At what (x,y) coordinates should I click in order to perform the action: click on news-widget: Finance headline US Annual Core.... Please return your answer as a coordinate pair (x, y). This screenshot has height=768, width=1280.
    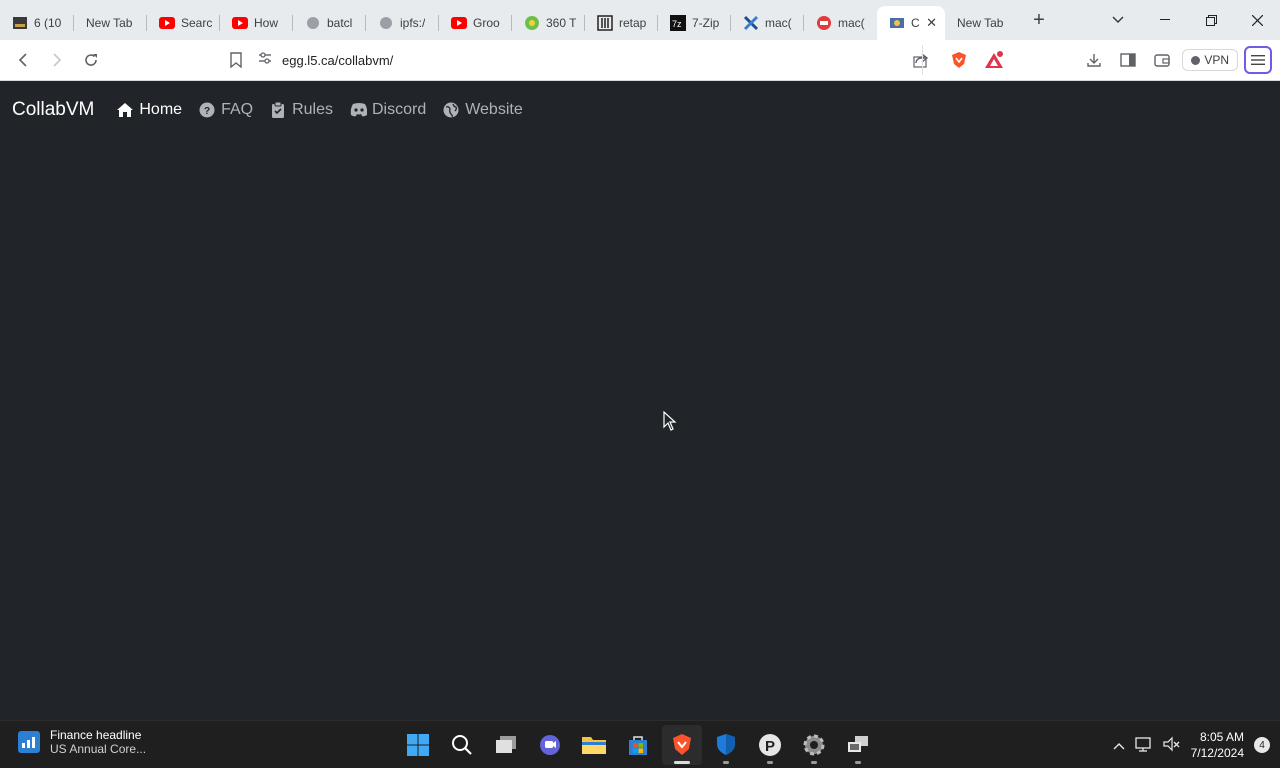
    Looking at the image, I should click on (82, 742).